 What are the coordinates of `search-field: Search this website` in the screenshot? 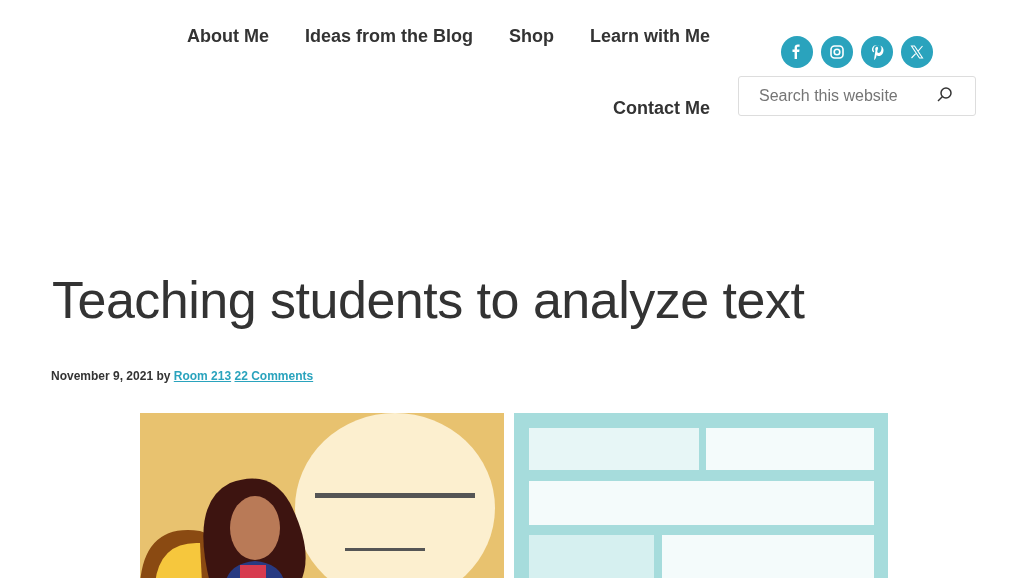 It's located at (857, 96).